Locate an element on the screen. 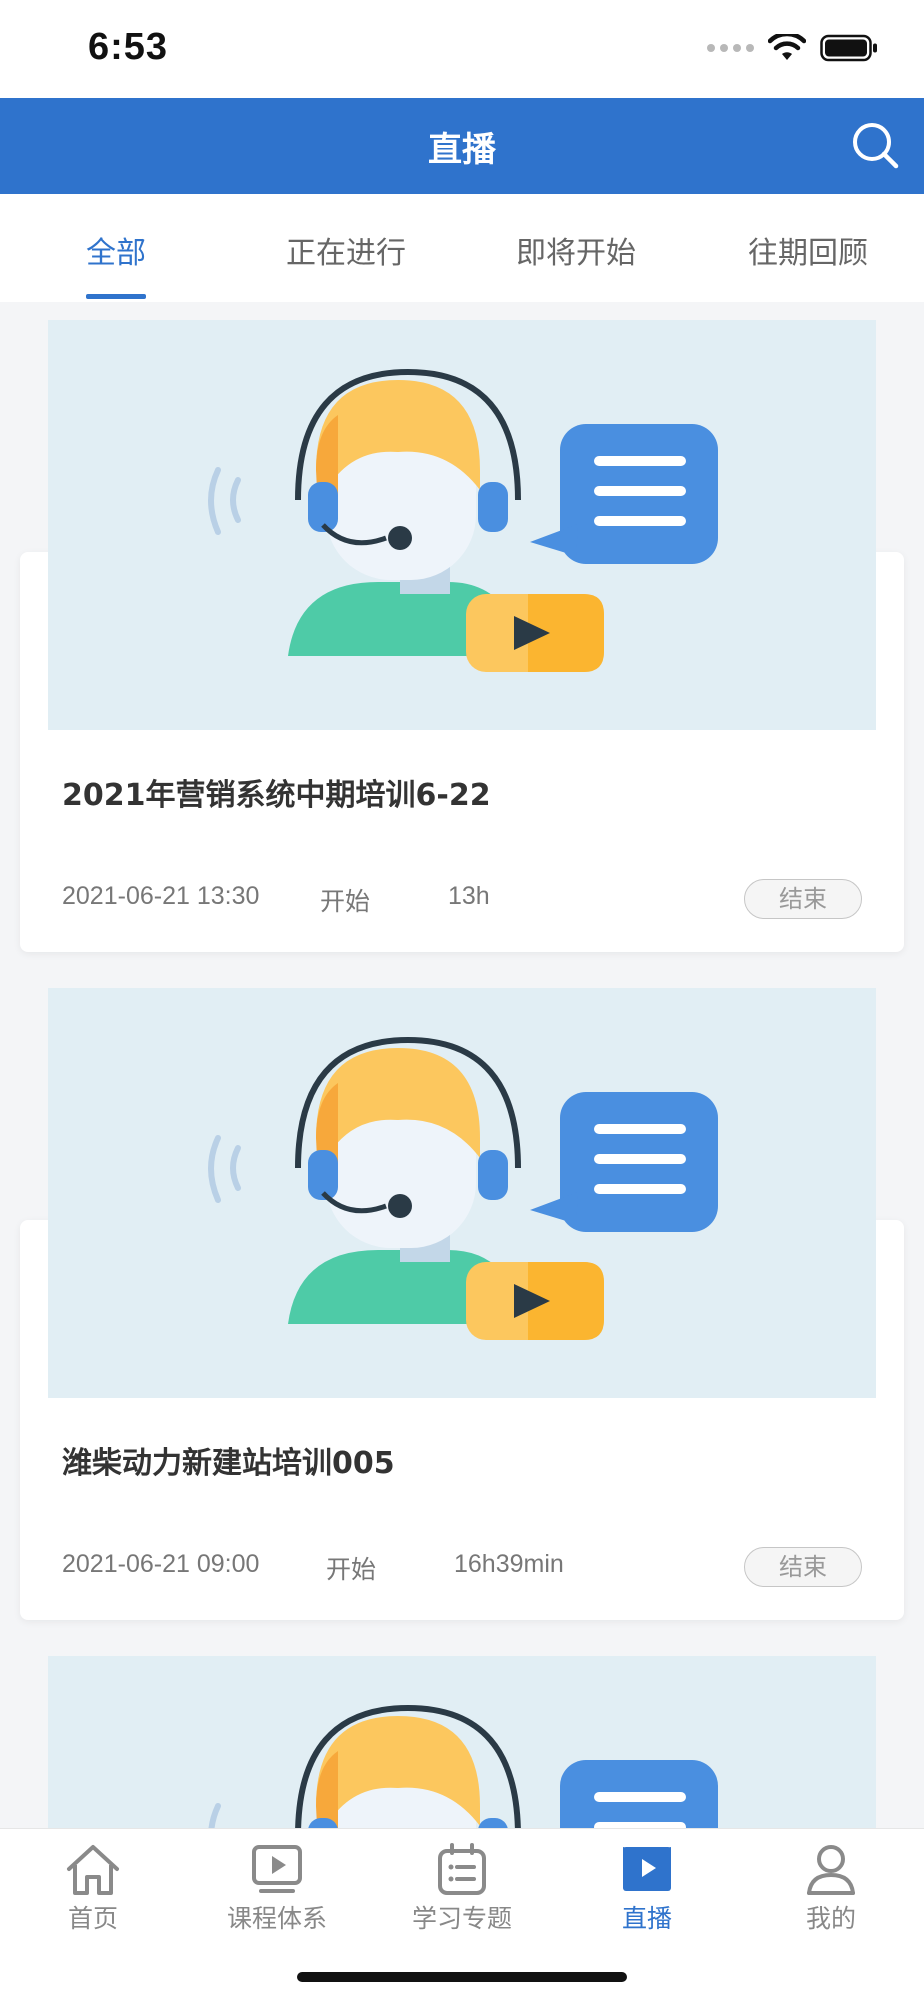 This screenshot has width=924, height=2000. duration: 13h is located at coordinates (469, 896).